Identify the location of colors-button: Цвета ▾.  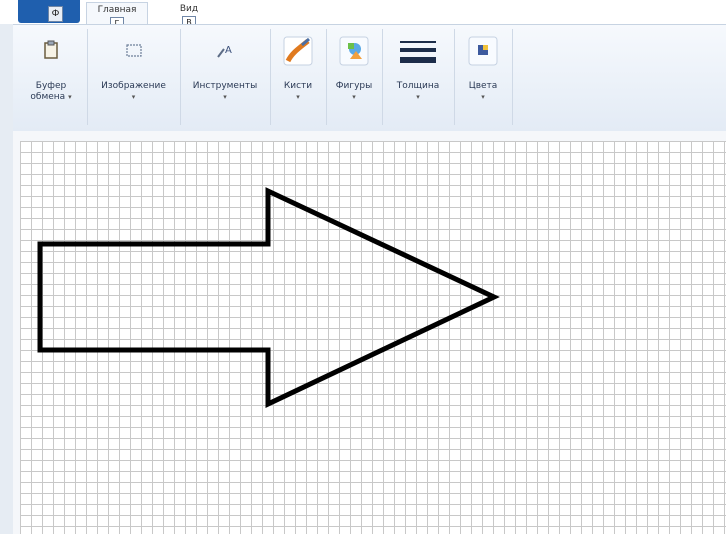
(483, 77).